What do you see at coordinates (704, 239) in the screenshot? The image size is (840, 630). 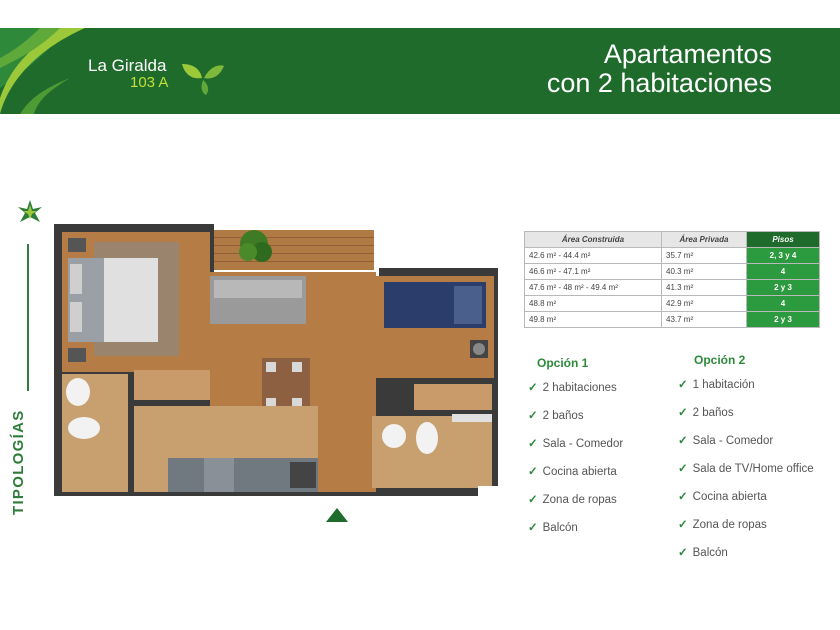 I see `col-header-area-privada: Área Privada` at bounding box center [704, 239].